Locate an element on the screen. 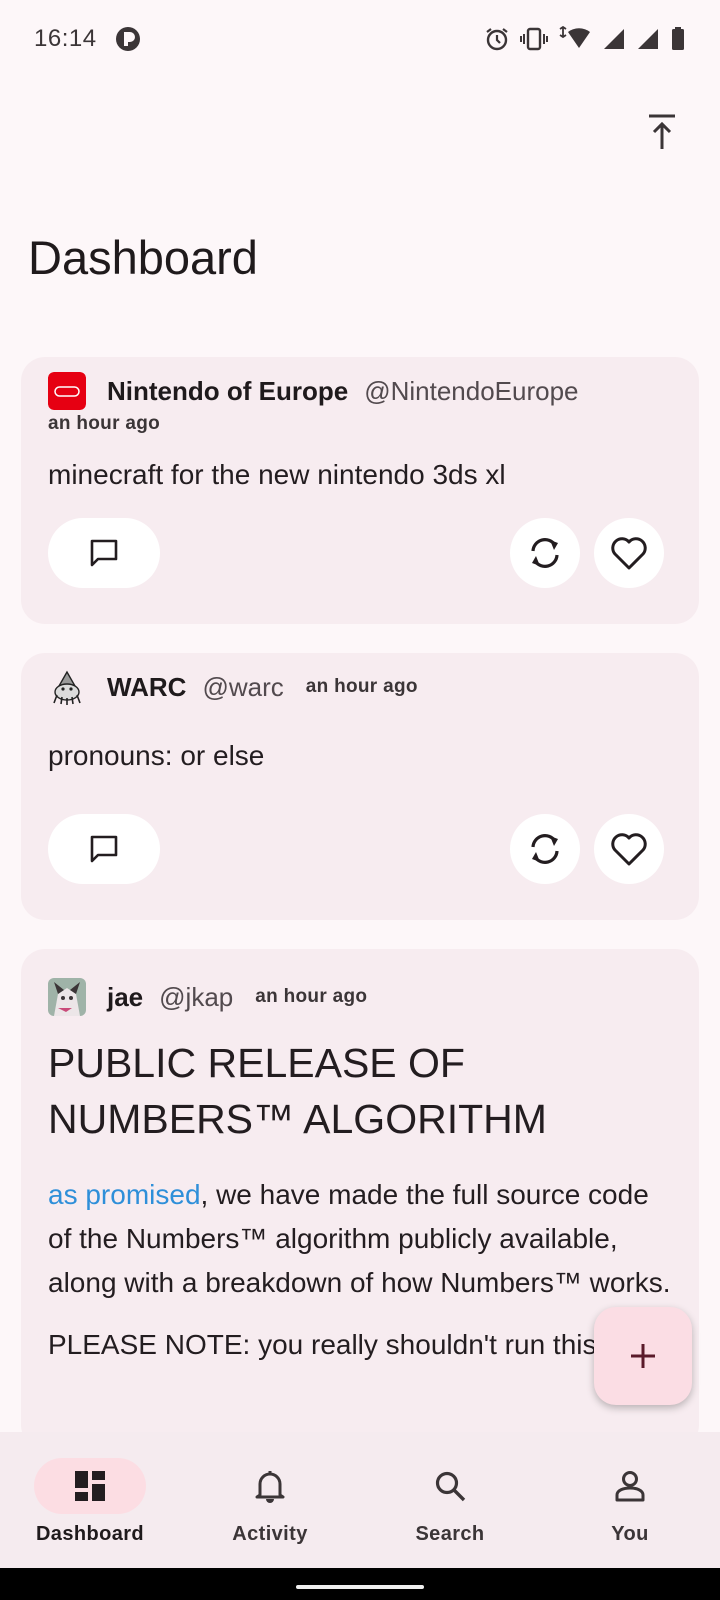 The height and width of the screenshot is (1600, 720). system-nav-bar is located at coordinates (360, 1584).